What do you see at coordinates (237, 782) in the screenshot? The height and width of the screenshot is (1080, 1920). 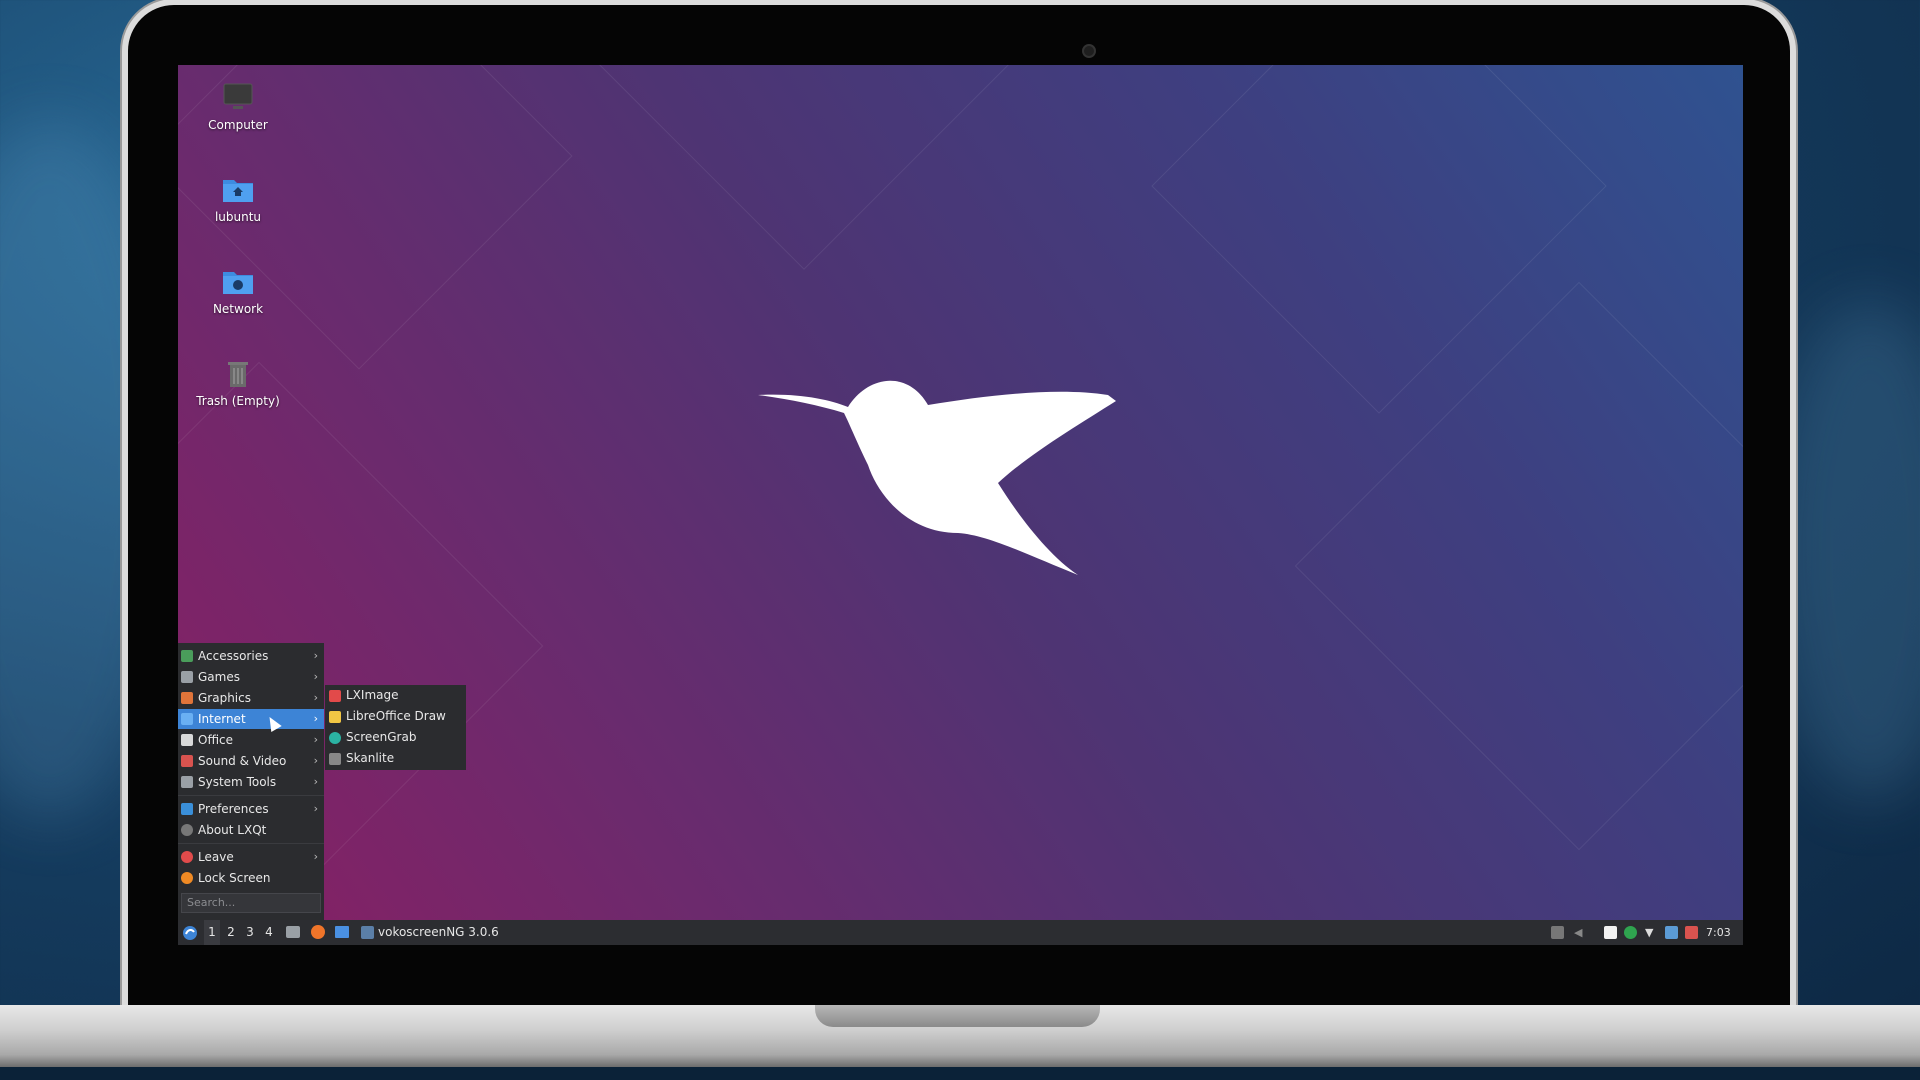 I see `menu-item-label: System Tools` at bounding box center [237, 782].